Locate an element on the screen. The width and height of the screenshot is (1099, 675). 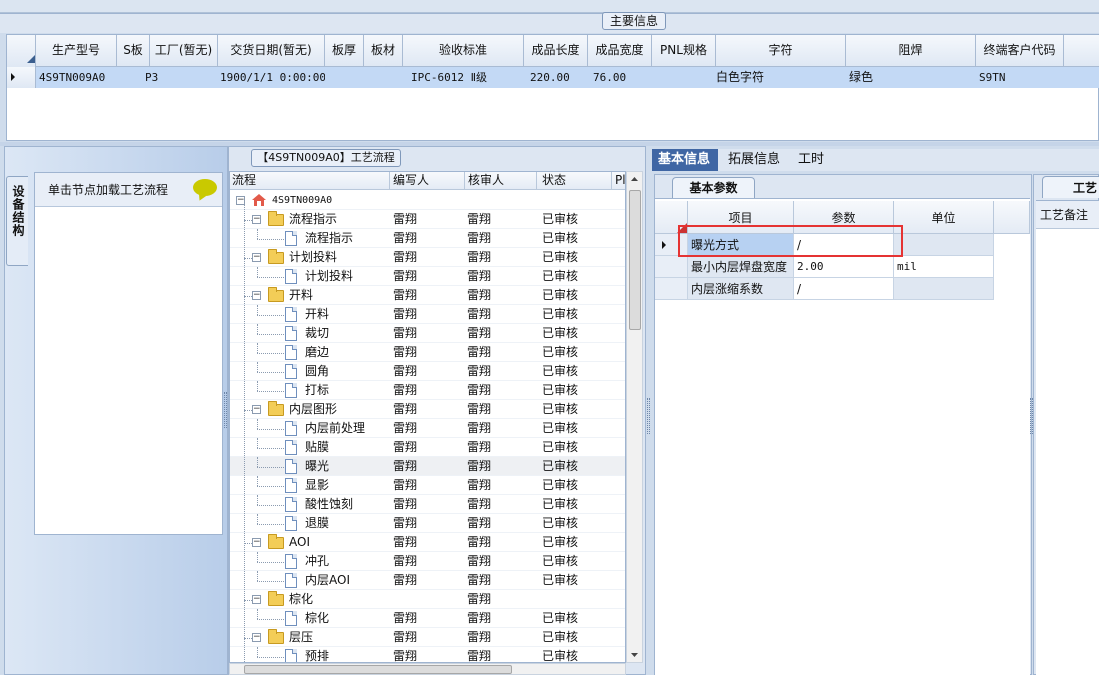
reviewer-cell: 雷翔 is located at coordinates (479, 333).